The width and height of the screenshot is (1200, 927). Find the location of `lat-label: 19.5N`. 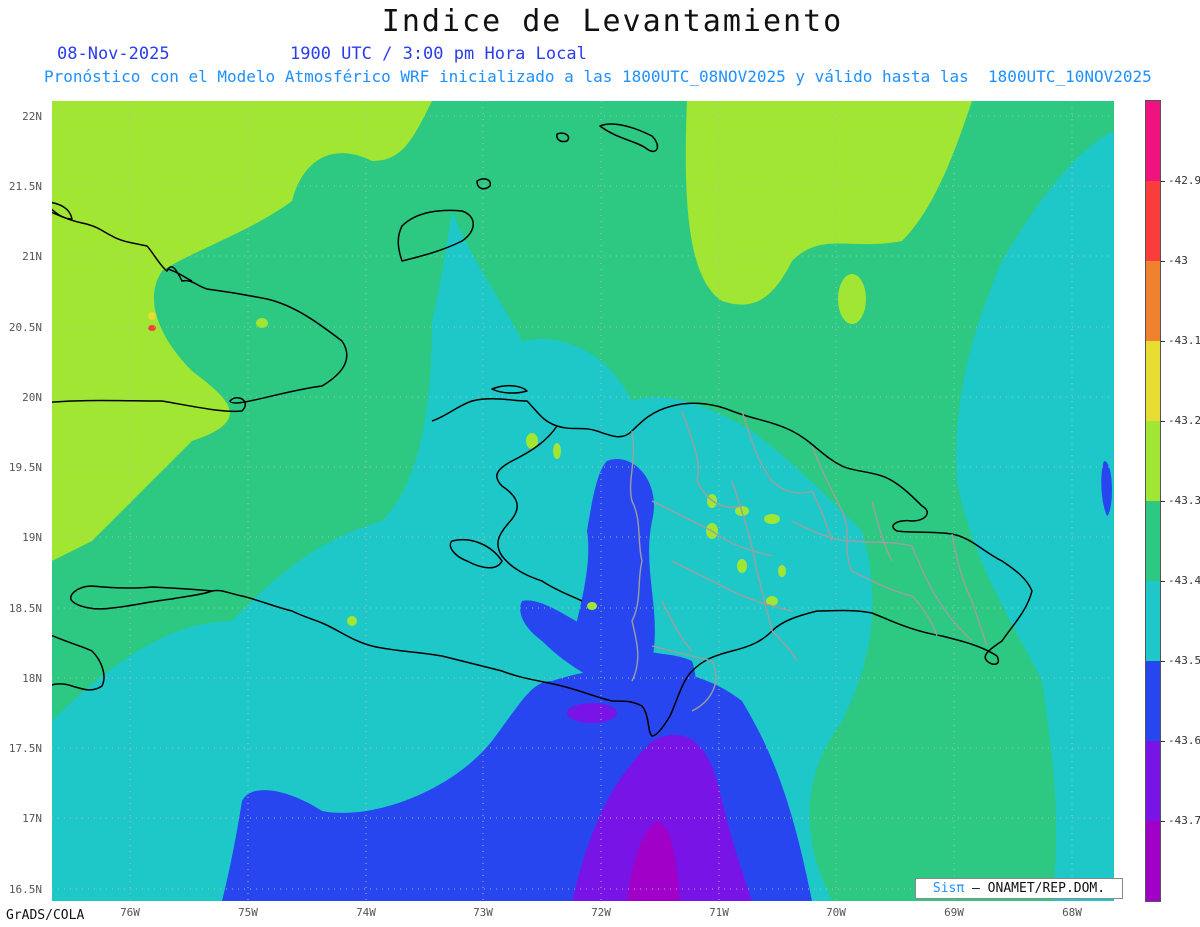

lat-label: 19.5N is located at coordinates (25, 467).